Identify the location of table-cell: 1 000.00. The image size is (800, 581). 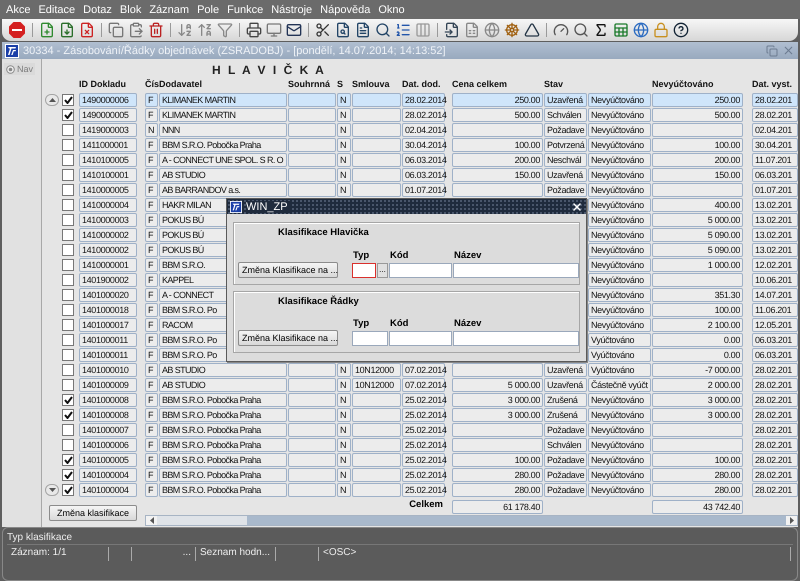
(697, 265).